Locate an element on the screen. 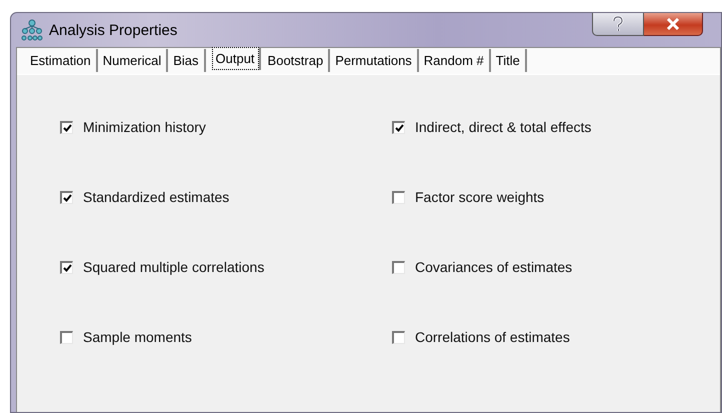  checkbox-label: Factor score weights is located at coordinates (479, 197).